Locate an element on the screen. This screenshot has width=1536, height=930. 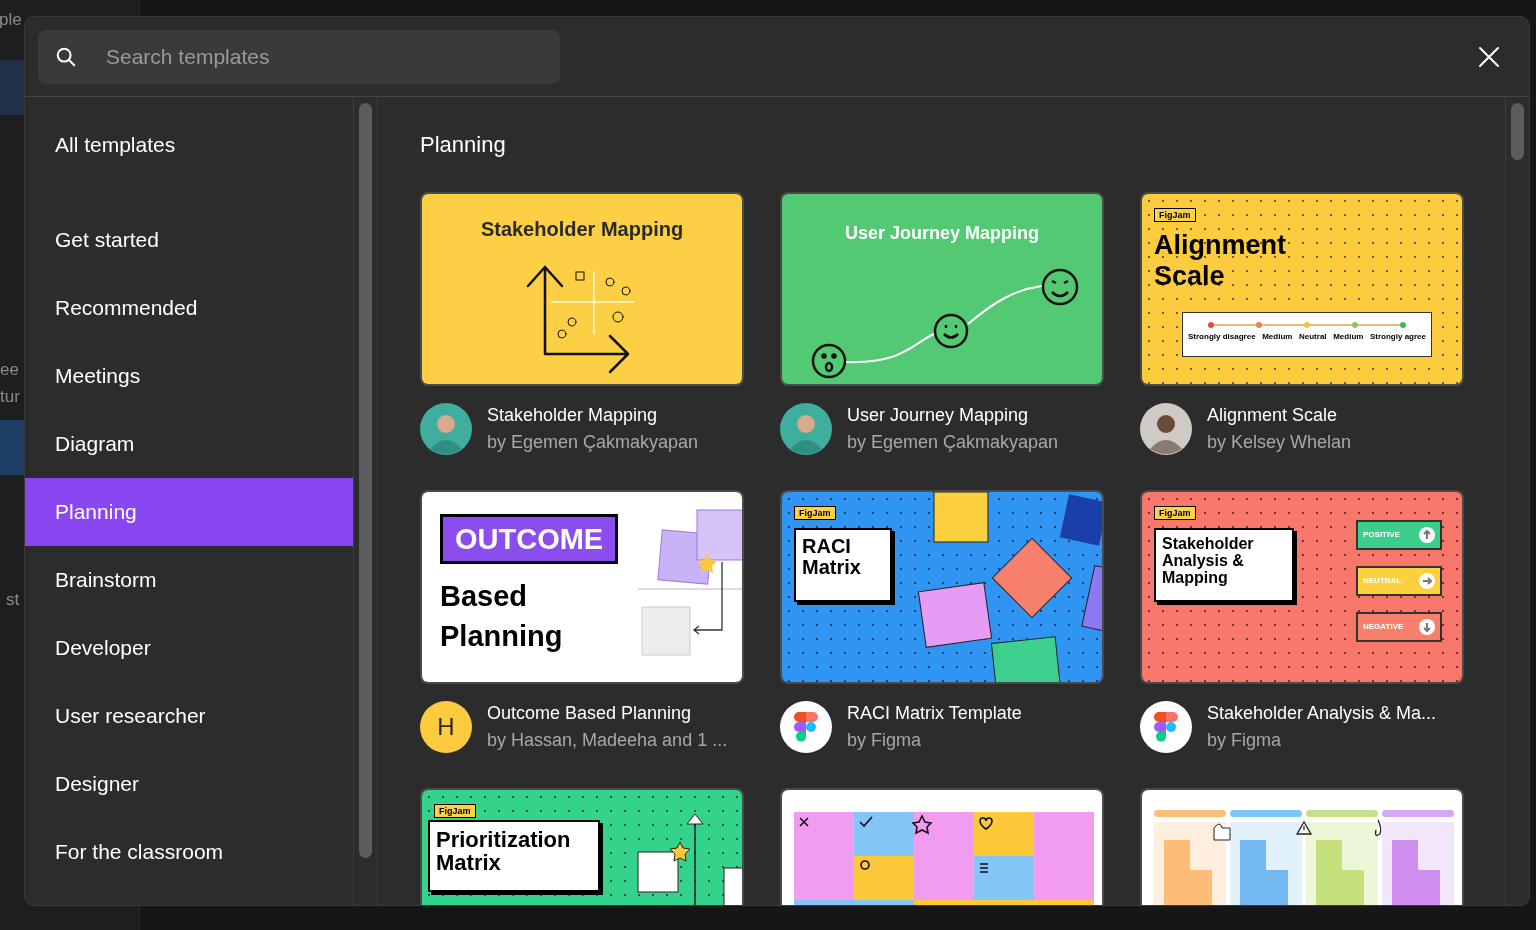
sidebar-item: User researcher is located at coordinates (189, 716).